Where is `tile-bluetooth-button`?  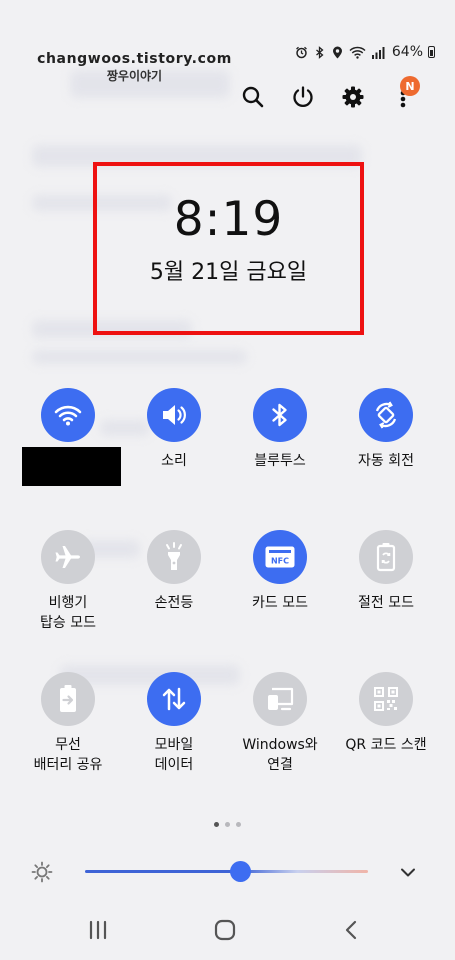 tile-bluetooth-button is located at coordinates (280, 415).